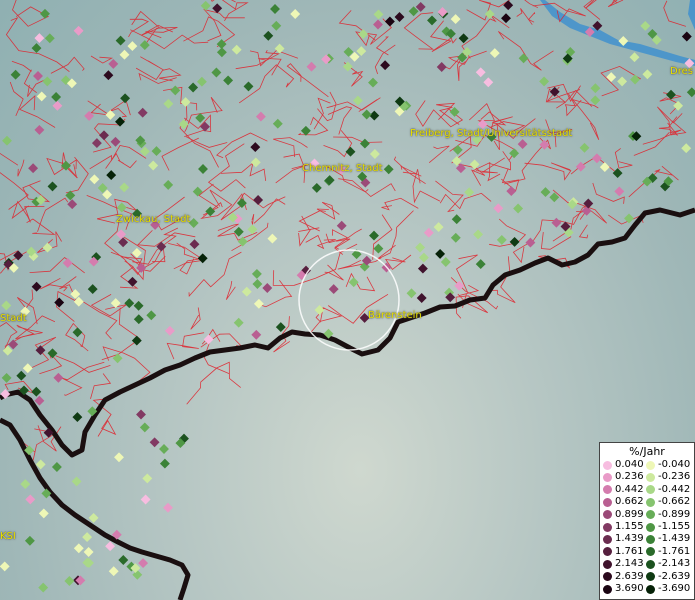  I want to click on place-label-freiberg: Freiberg, Stadt/Universitätsstadt, so click(491, 133).